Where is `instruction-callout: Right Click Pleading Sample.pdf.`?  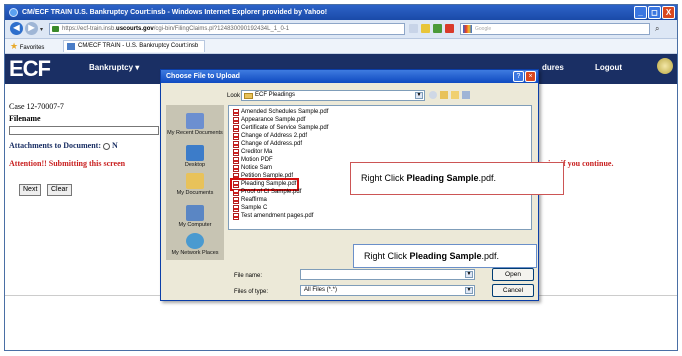 instruction-callout: Right Click Pleading Sample.pdf. is located at coordinates (457, 178).